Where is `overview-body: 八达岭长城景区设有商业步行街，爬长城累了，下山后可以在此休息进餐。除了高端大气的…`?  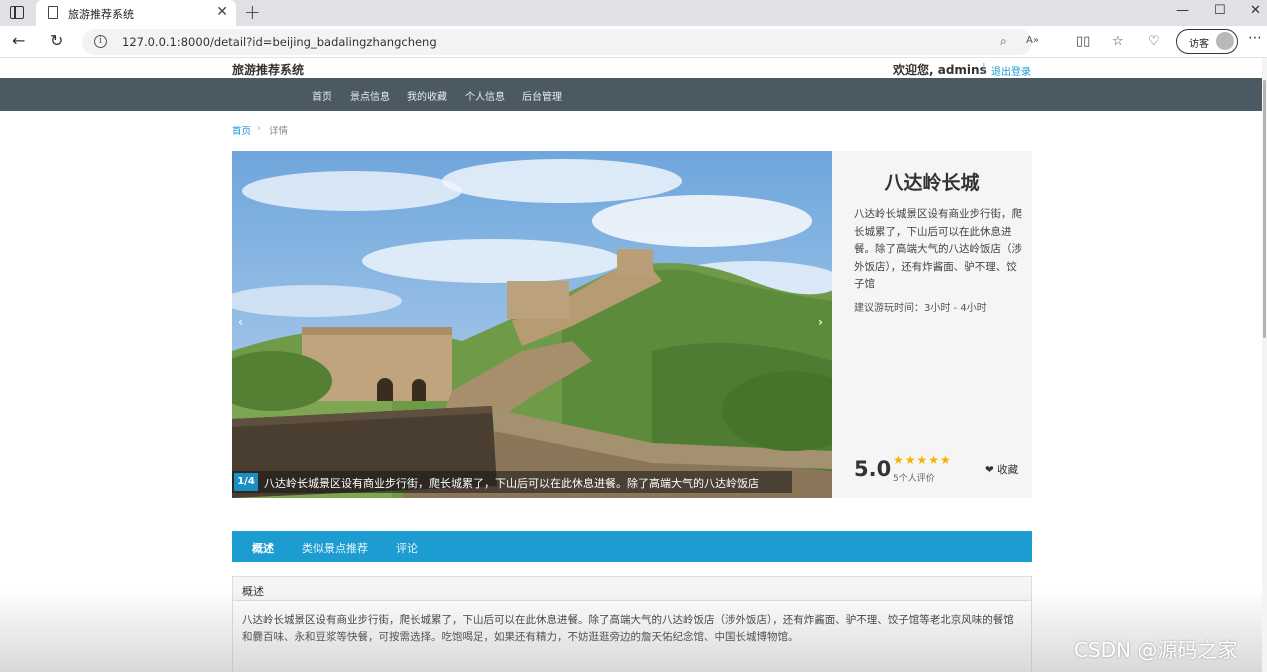 overview-body: 八达岭长城景区设有商业步行街，爬长城累了，下山后可以在此休息进餐。除了高端大气的… is located at coordinates (628, 628).